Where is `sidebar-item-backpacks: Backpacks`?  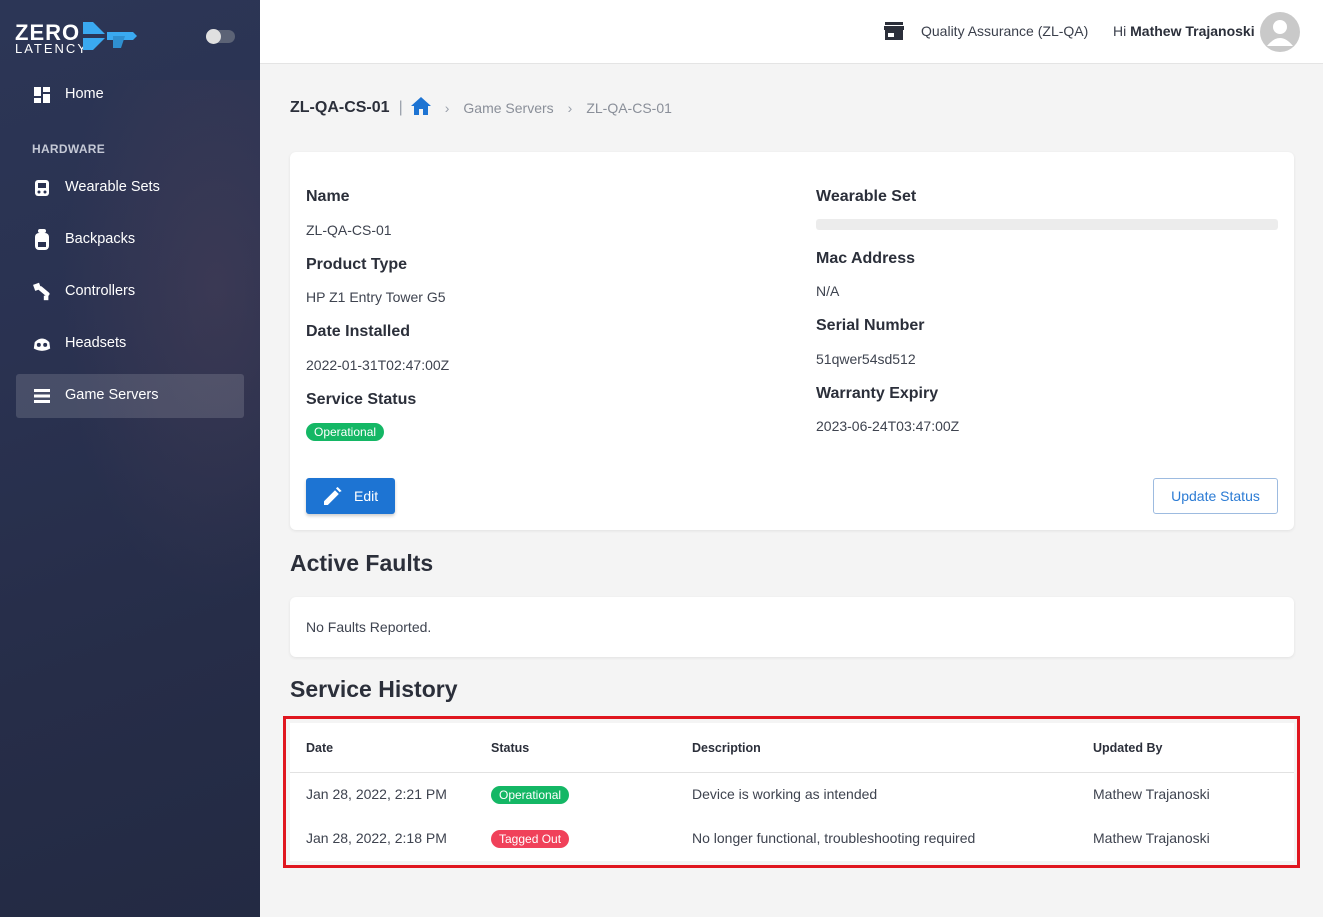 sidebar-item-backpacks: Backpacks is located at coordinates (130, 240).